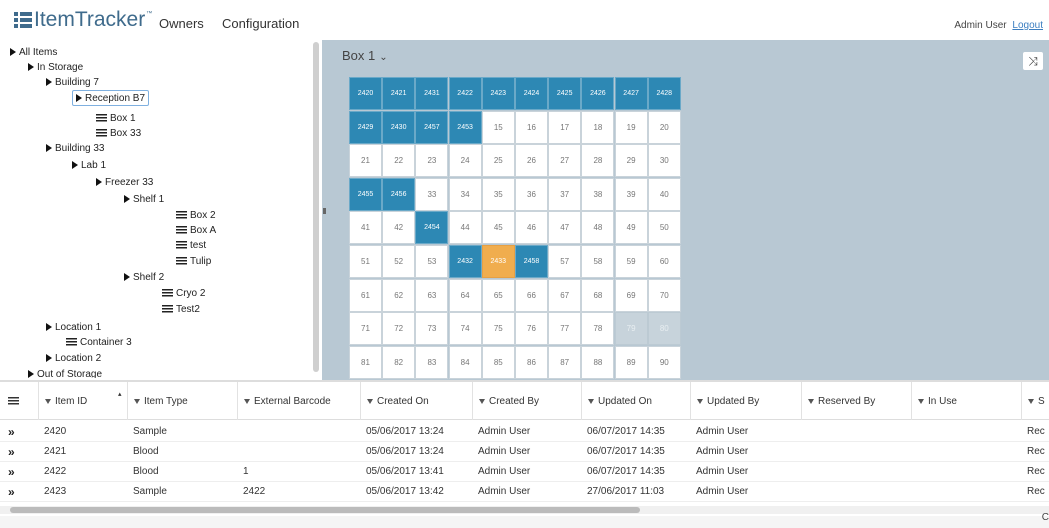 Image resolution: width=1049 pixels, height=528 pixels. Describe the element at coordinates (365, 329) in the screenshot. I see `box-cell: 71` at that location.